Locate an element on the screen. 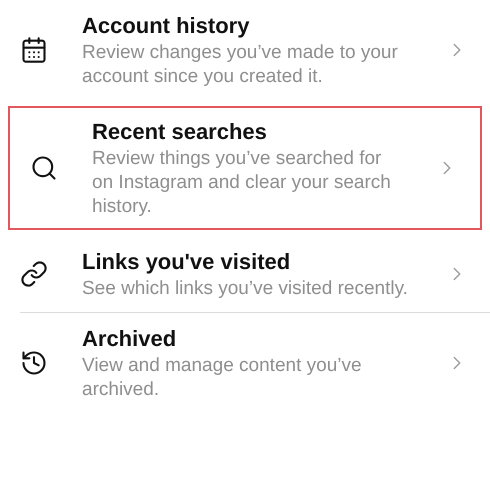 This screenshot has height=477, width=490. row-description: View and manage content you’ve archived. is located at coordinates (222, 378).